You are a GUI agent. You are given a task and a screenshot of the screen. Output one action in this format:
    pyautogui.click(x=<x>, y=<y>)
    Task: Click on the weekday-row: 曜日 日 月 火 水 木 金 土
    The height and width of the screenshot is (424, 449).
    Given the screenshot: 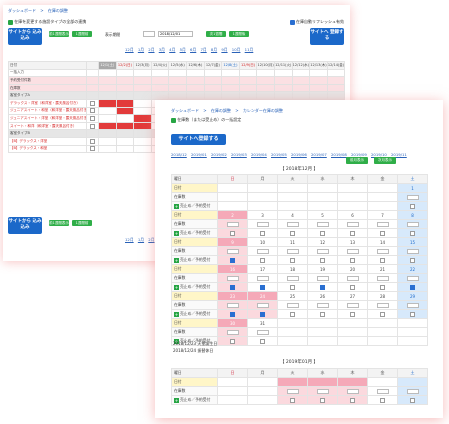 What is the action you would take?
    pyautogui.click(x=299, y=179)
    